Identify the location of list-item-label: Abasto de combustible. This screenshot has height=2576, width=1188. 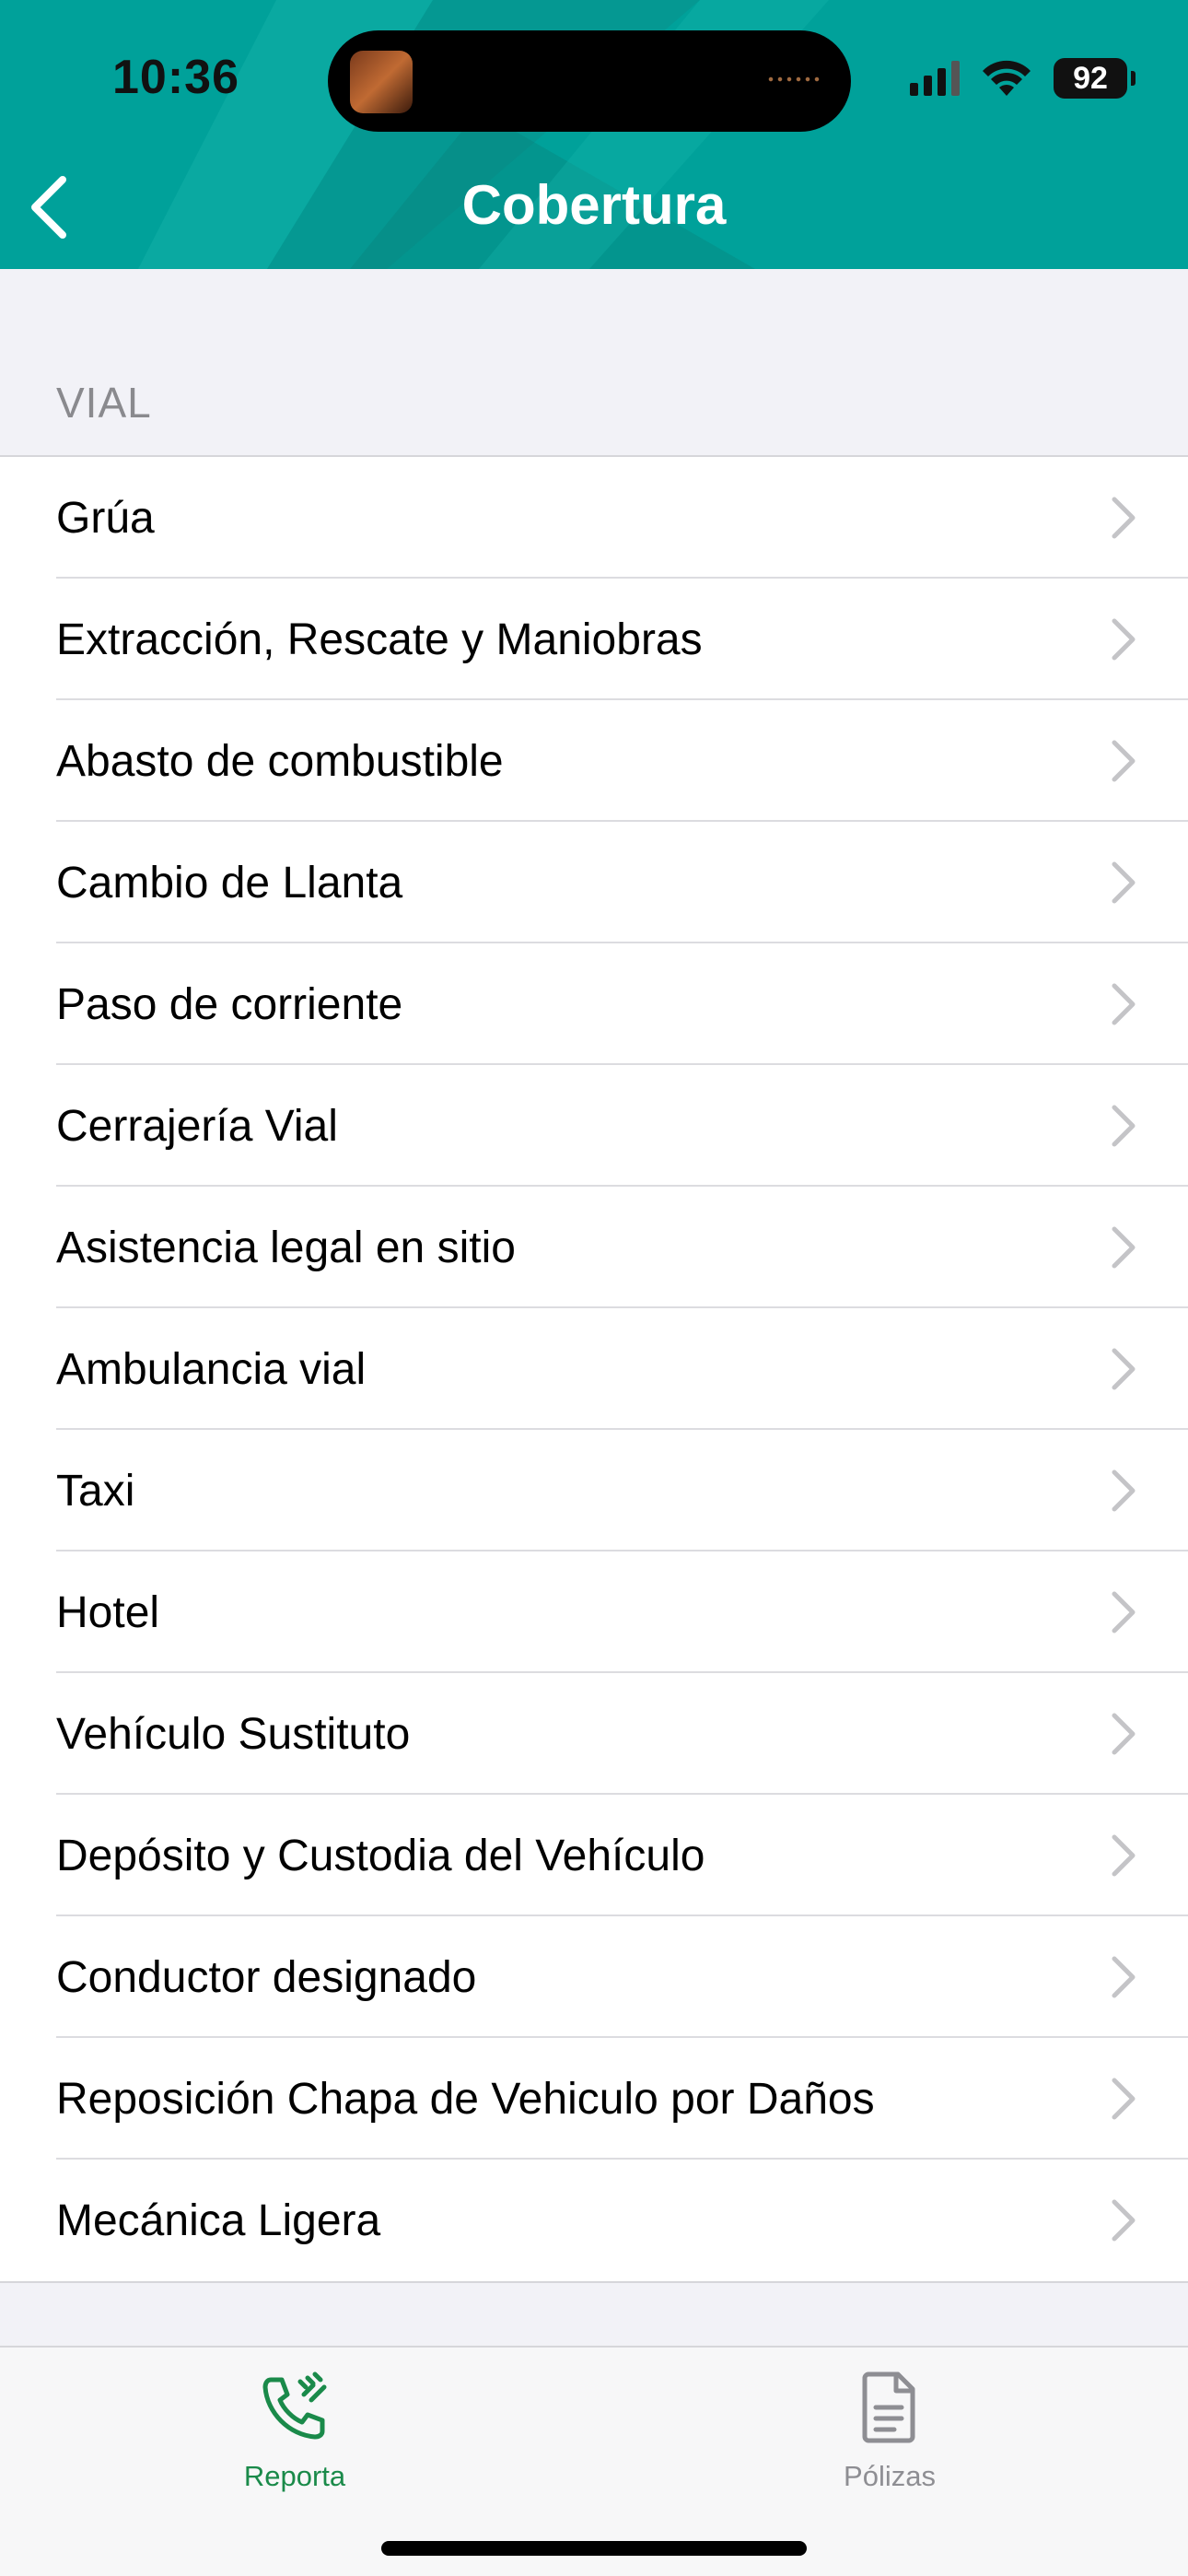
(280, 761).